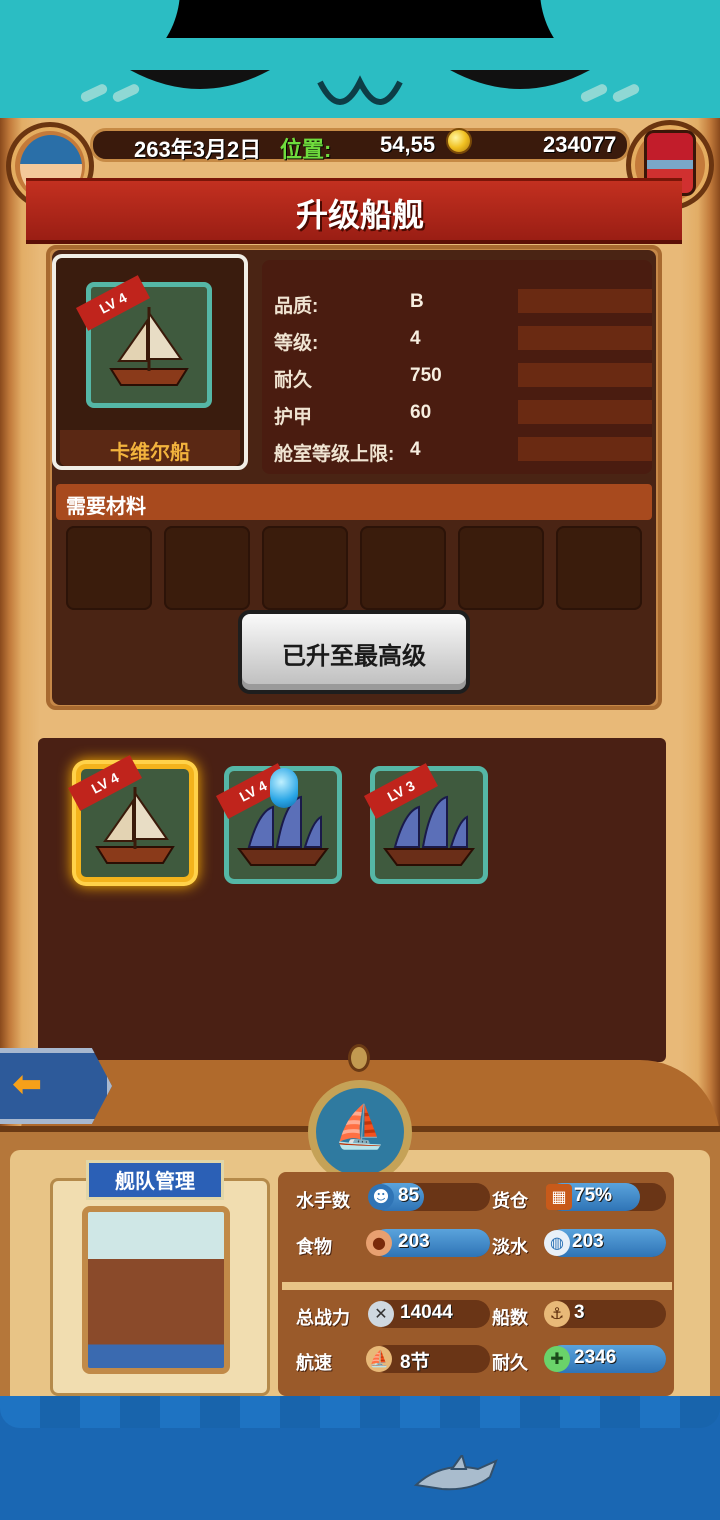  Describe the element at coordinates (360, 87) in the screenshot. I see `banner-face-icon` at that location.